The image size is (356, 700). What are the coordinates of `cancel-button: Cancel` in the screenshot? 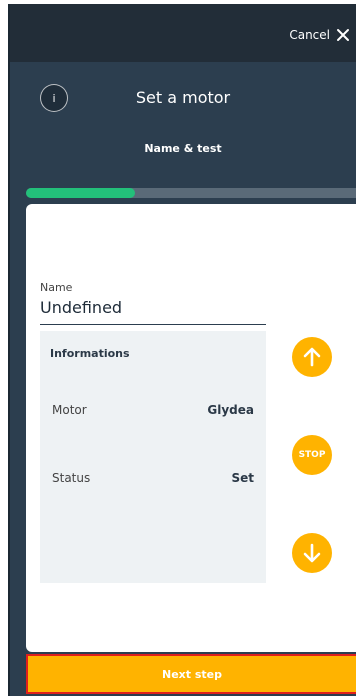 It's located at (319, 35).